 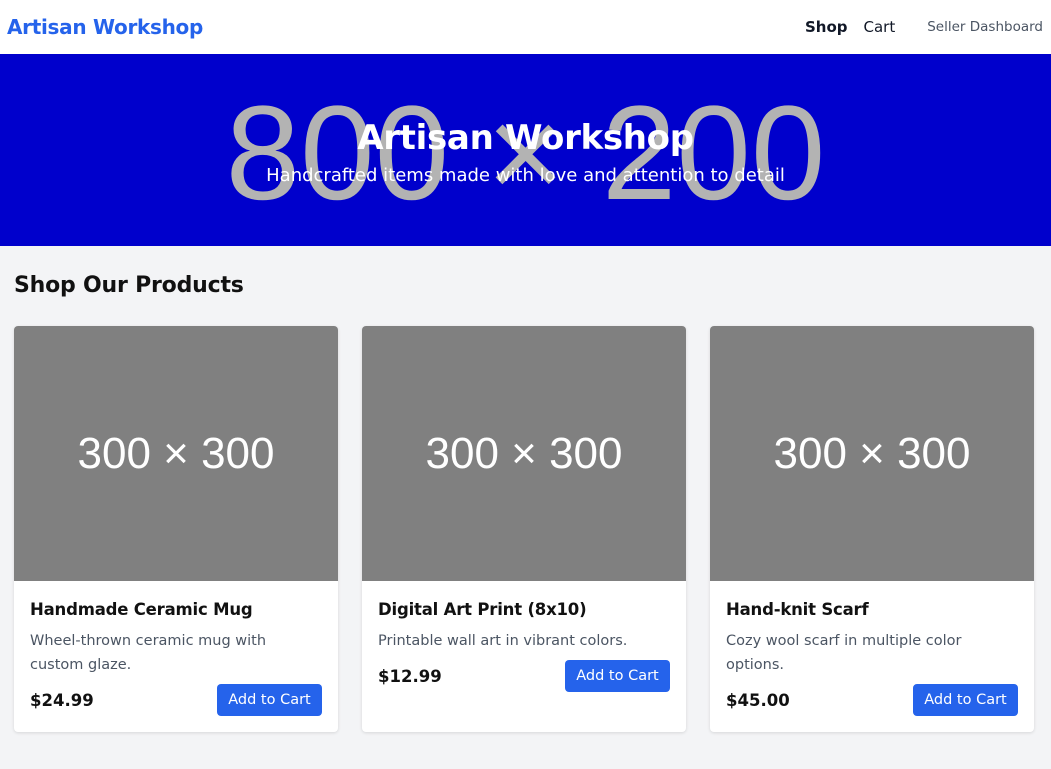 What do you see at coordinates (410, 676) in the screenshot?
I see `product-price: $12.99` at bounding box center [410, 676].